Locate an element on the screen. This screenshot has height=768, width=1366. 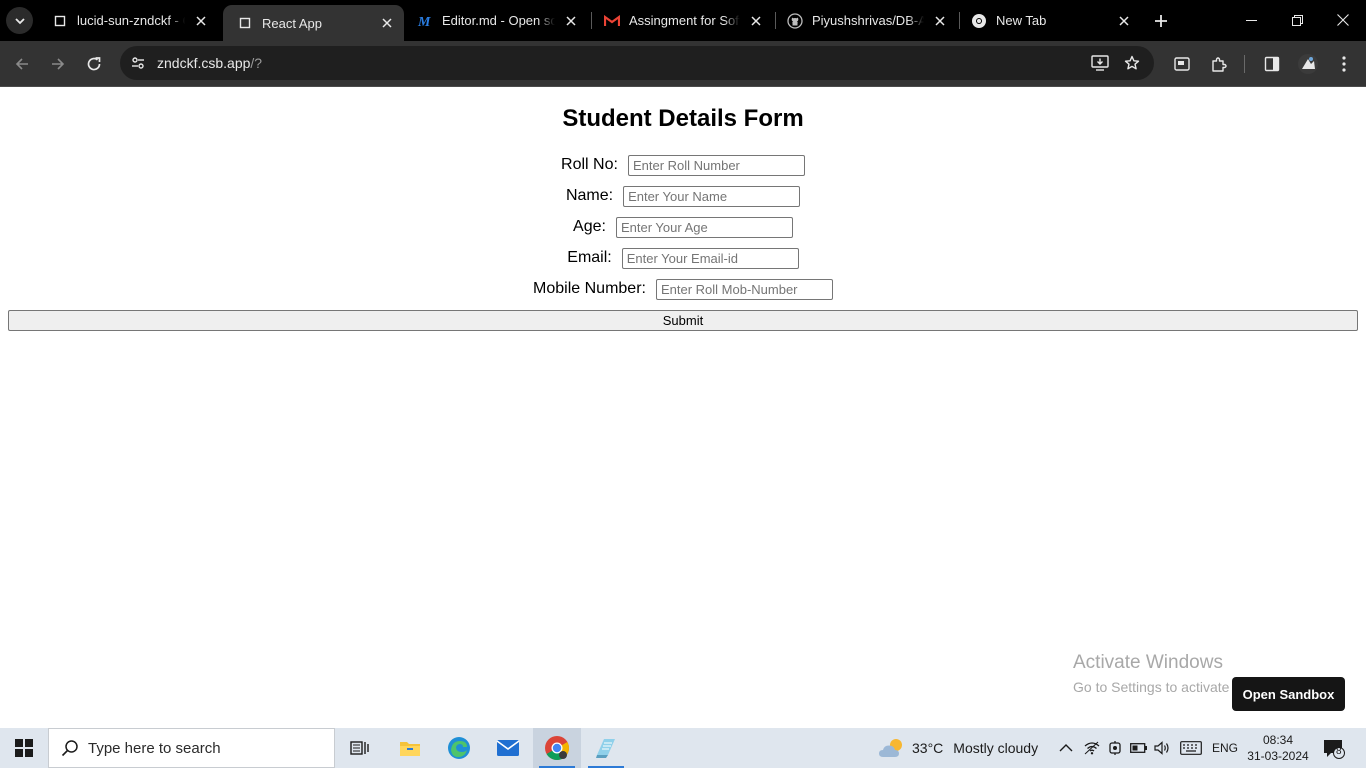
tab-title: Editor.md - Open sou is located at coordinates (498, 20).